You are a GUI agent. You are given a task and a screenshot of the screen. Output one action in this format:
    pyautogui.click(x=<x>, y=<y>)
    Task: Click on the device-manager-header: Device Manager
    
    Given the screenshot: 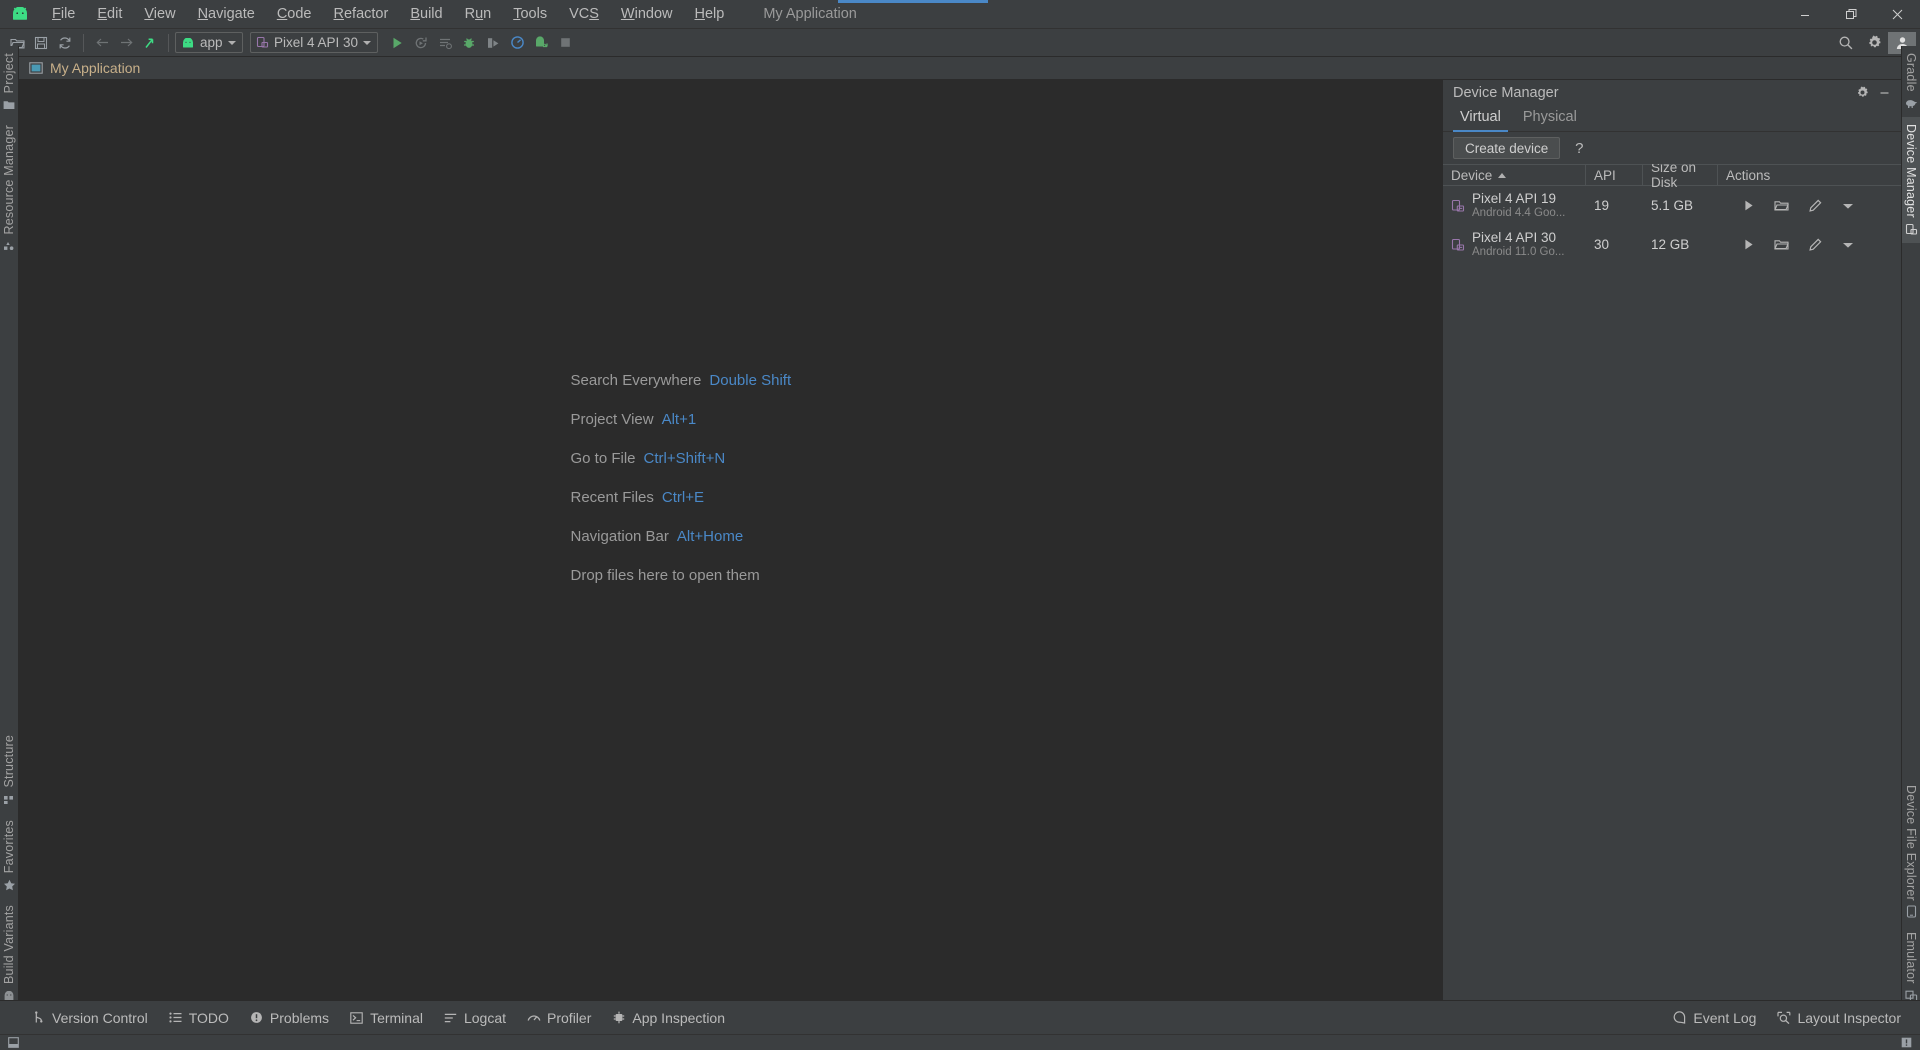 What is the action you would take?
    pyautogui.click(x=1672, y=92)
    